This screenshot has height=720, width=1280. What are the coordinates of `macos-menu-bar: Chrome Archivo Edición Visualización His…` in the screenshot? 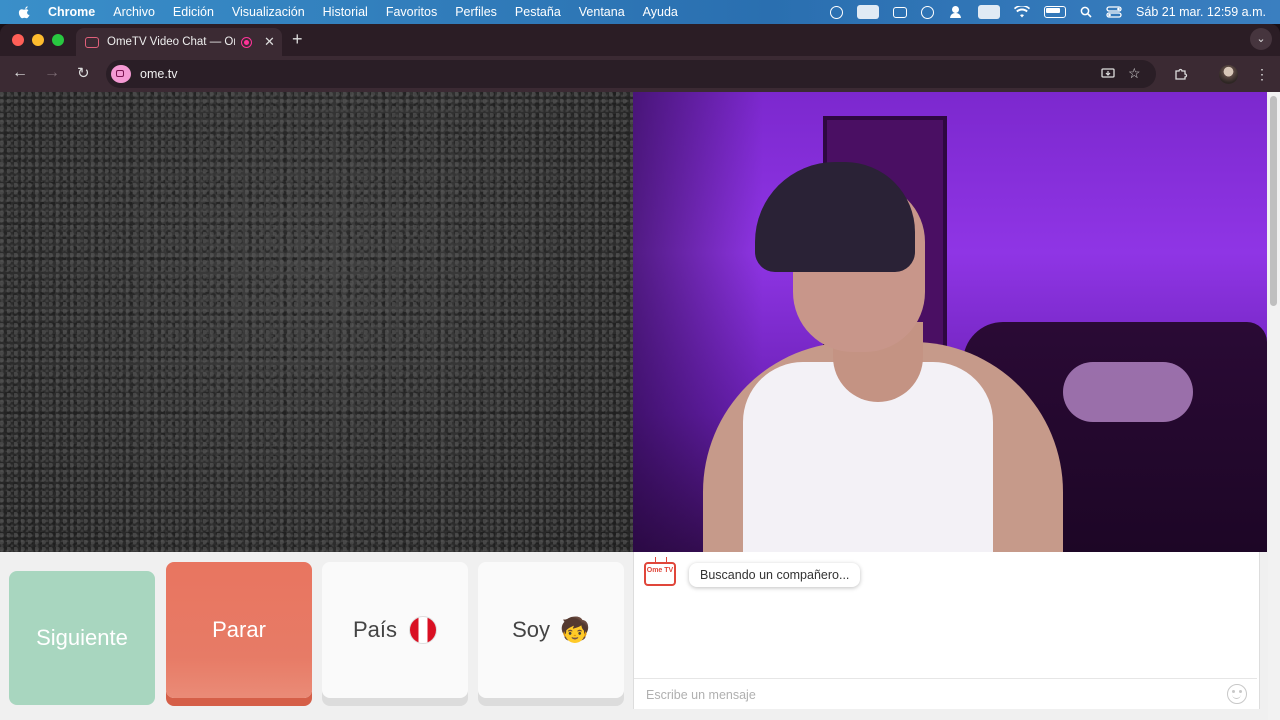 It's located at (640, 12).